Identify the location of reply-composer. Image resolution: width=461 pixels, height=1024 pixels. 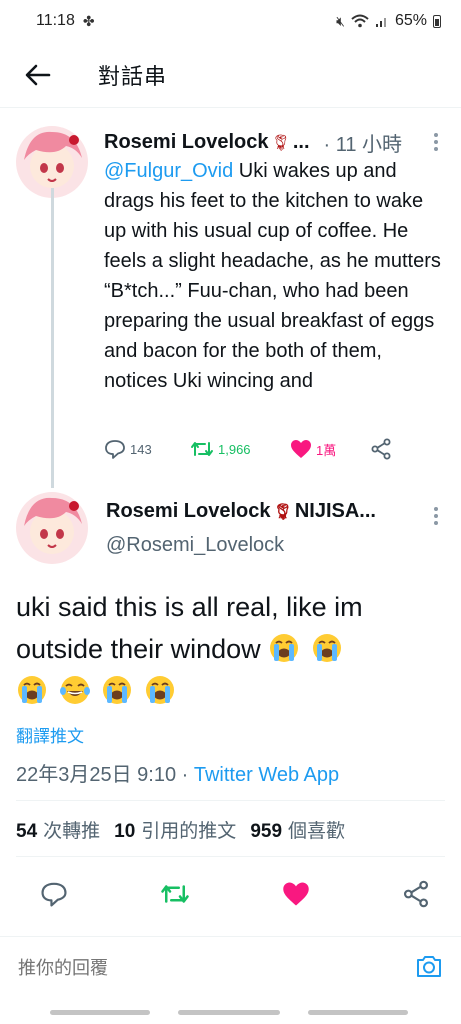
(230, 968).